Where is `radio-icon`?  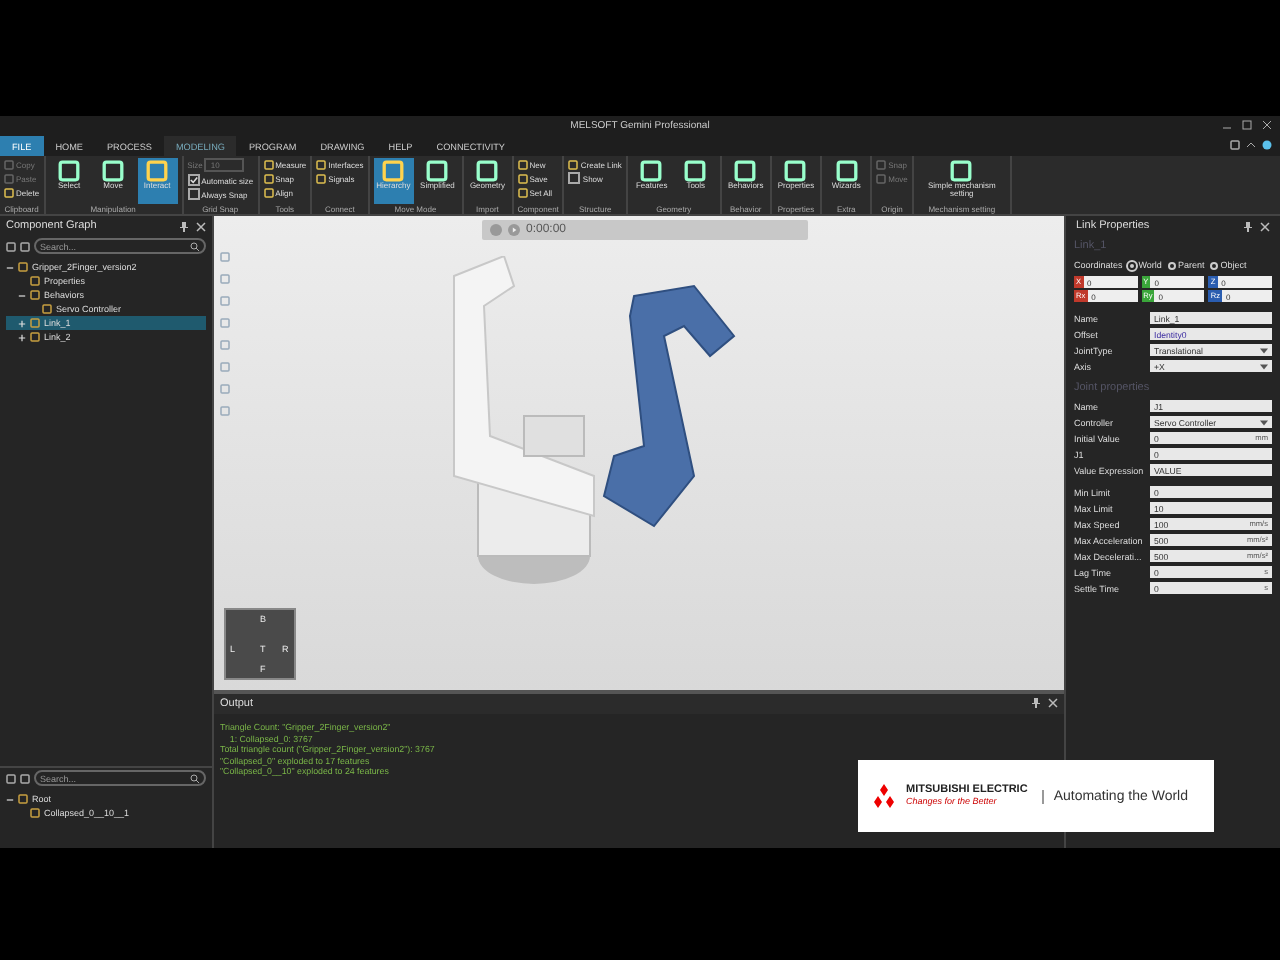
radio-icon is located at coordinates (1132, 265).